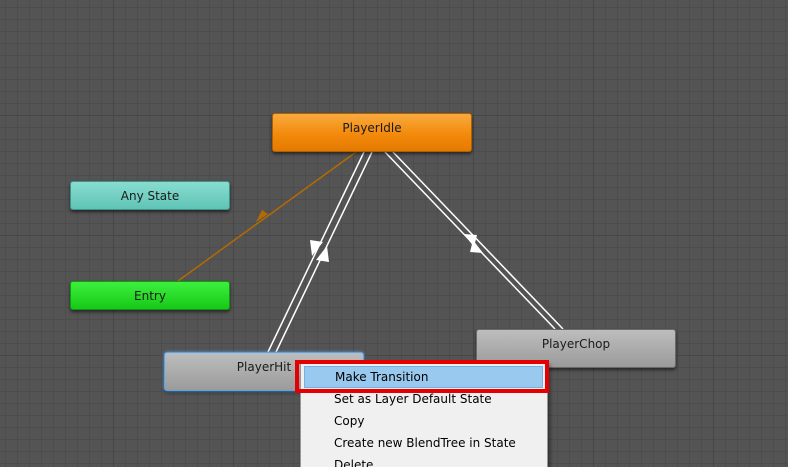 Image resolution: width=788 pixels, height=467 pixels. I want to click on state-label-player-idle: PlayerIdle, so click(372, 127).